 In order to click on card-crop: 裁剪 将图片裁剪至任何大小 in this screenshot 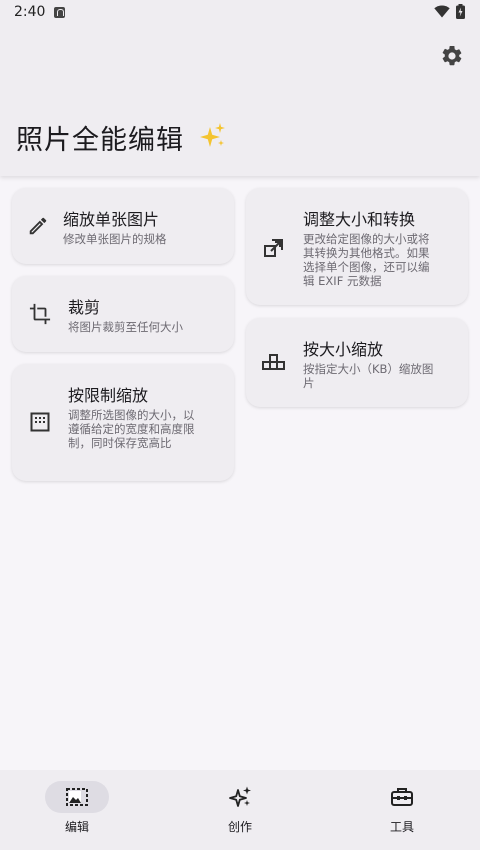, I will do `click(123, 314)`.